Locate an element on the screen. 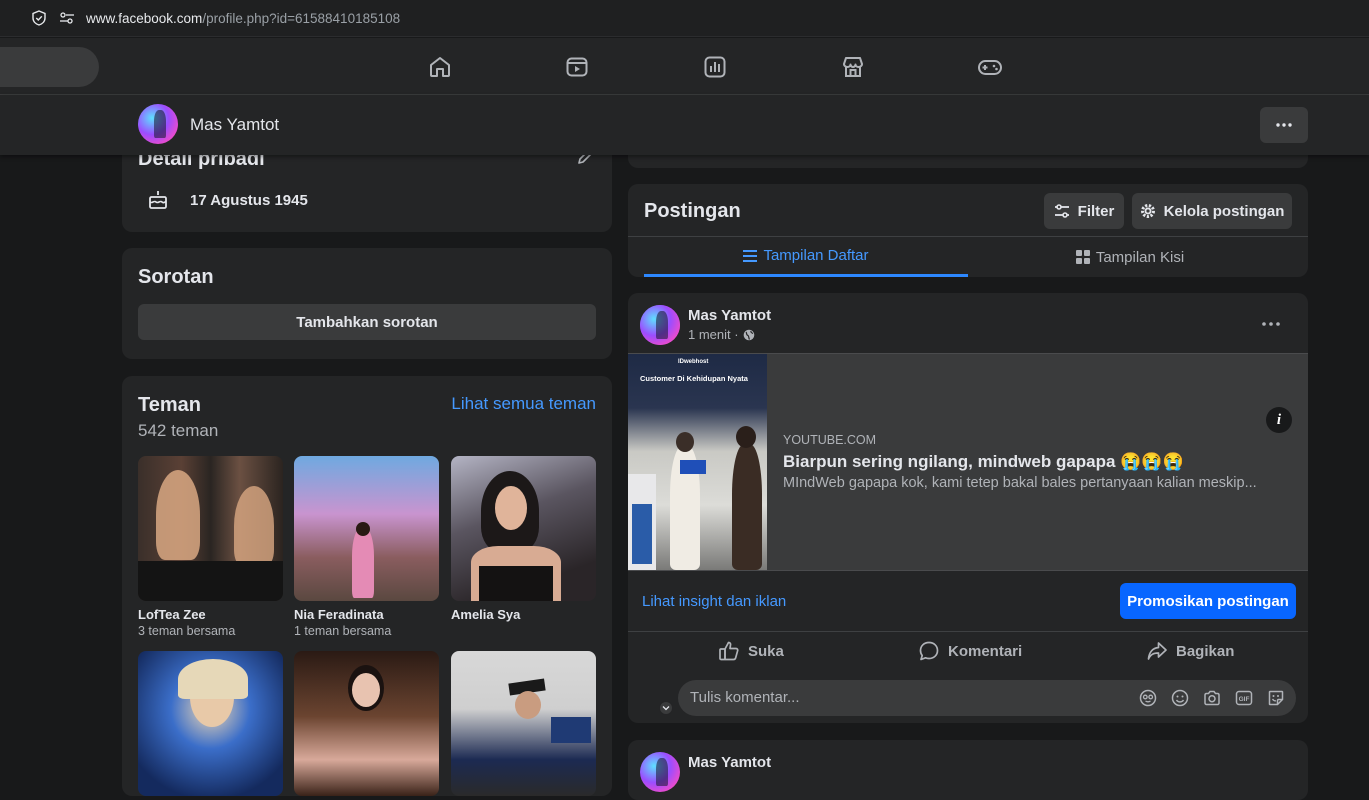 The image size is (1369, 800). friend-mutual: 1 teman bersama is located at coordinates (343, 631).